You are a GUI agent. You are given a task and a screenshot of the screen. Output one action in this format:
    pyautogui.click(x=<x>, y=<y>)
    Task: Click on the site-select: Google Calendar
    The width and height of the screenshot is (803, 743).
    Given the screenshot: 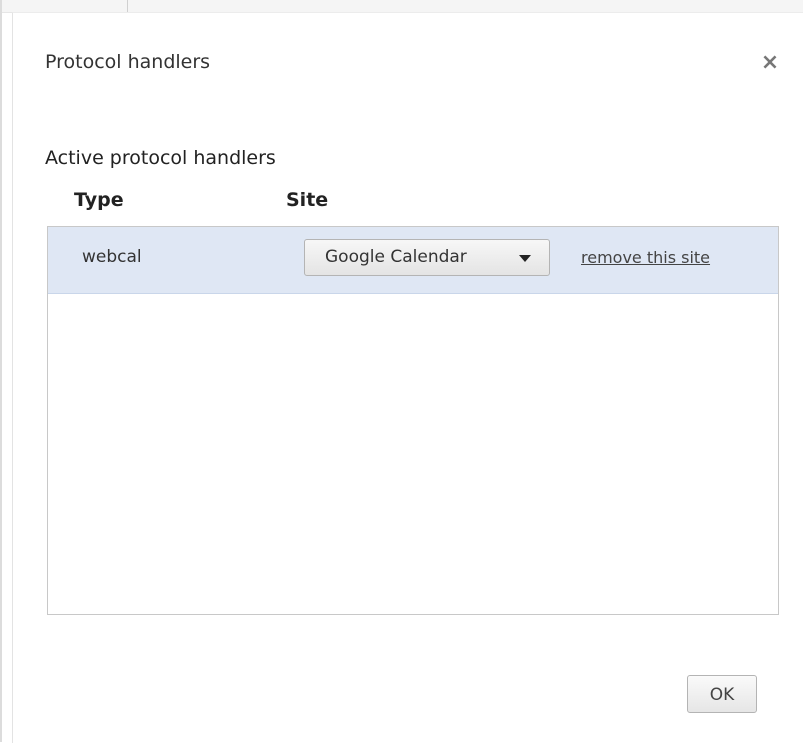 What is the action you would take?
    pyautogui.click(x=427, y=257)
    